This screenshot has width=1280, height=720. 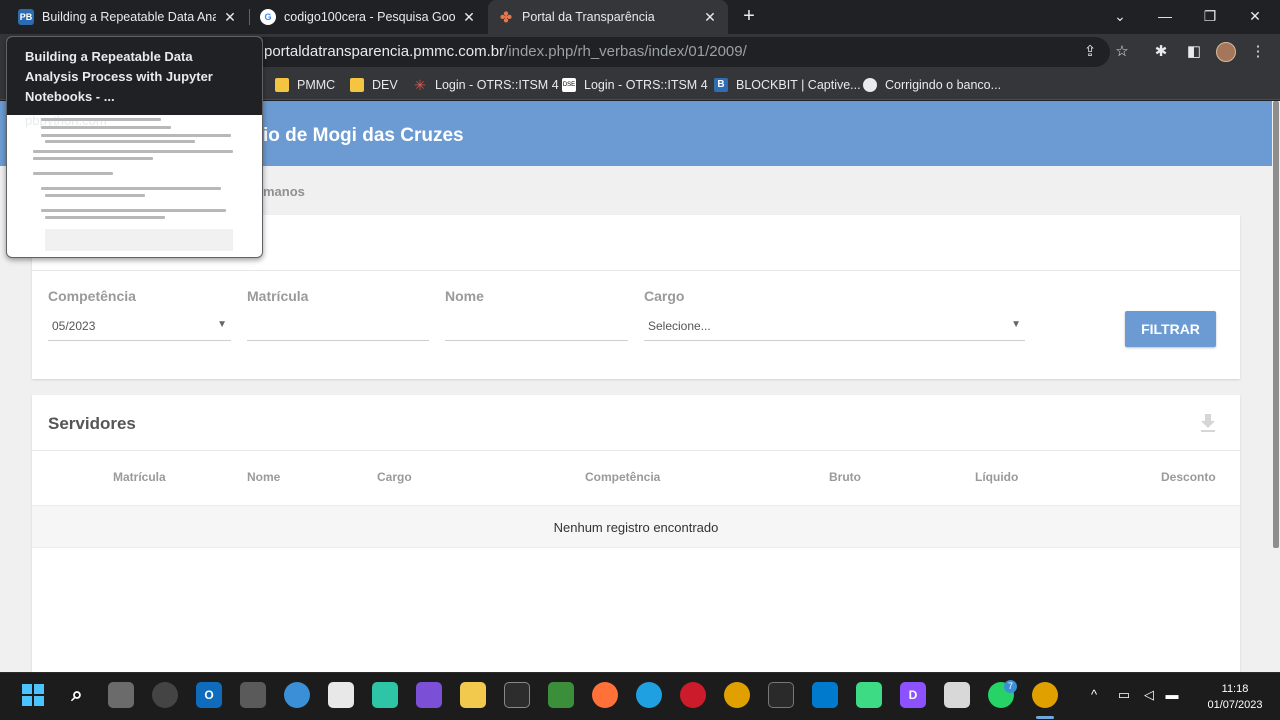 I want to click on scrollbar-thumb, so click(x=1276, y=324).